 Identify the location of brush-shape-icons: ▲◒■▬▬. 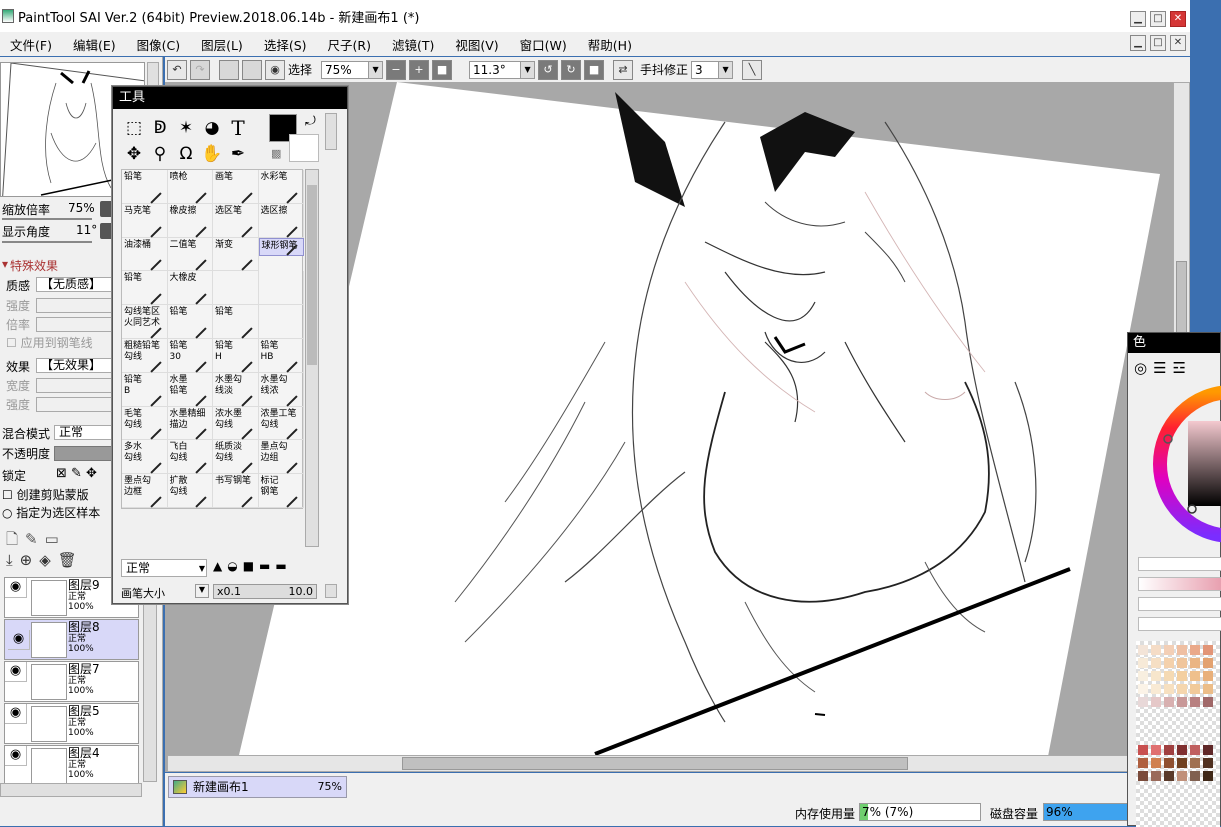
(265, 568).